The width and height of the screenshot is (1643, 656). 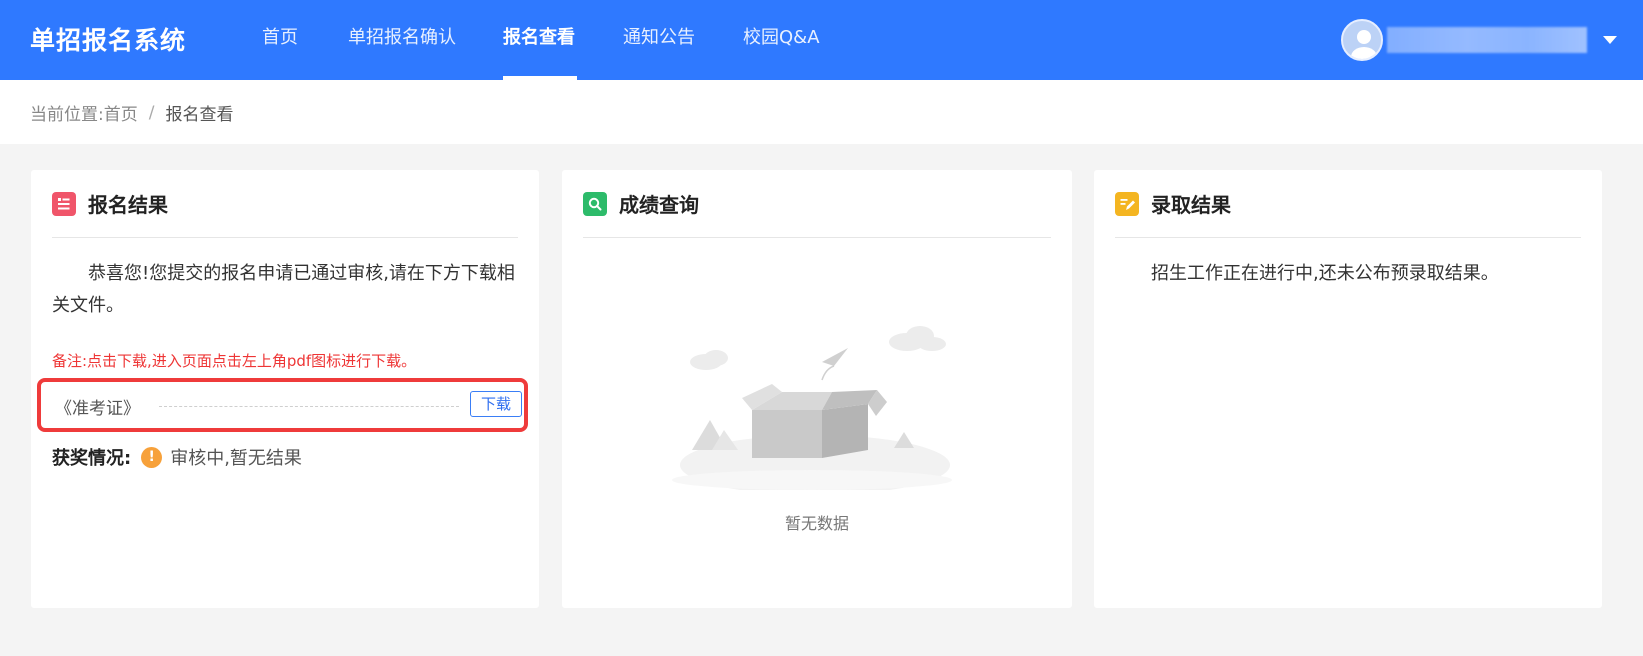 I want to click on user-icon, so click(x=1364, y=44).